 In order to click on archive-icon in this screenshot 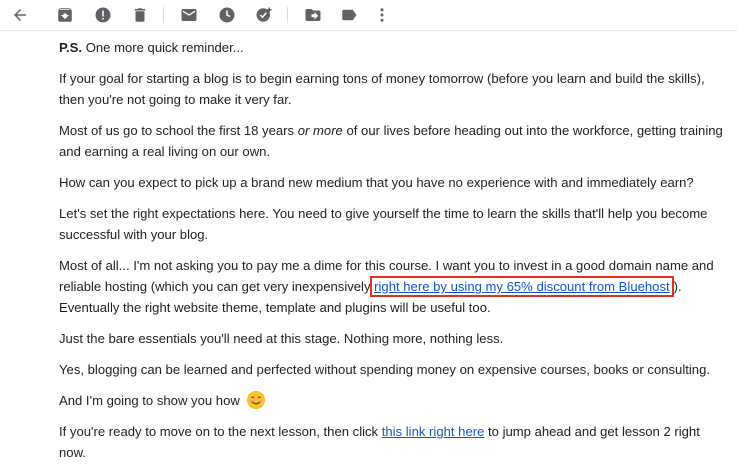, I will do `click(65, 15)`.